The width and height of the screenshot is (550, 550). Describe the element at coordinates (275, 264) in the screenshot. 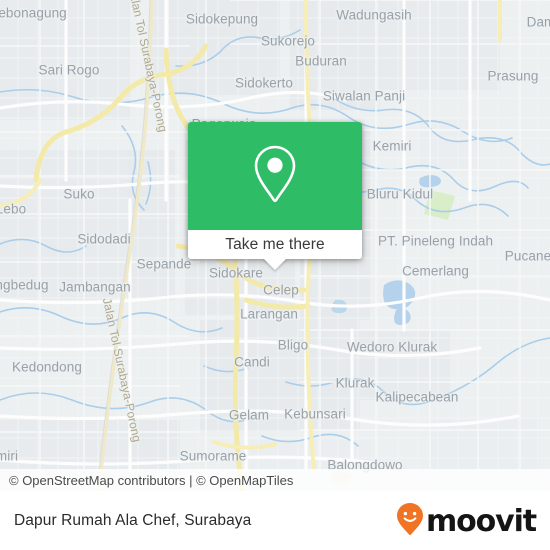

I see `popup-tail-arrow` at that location.